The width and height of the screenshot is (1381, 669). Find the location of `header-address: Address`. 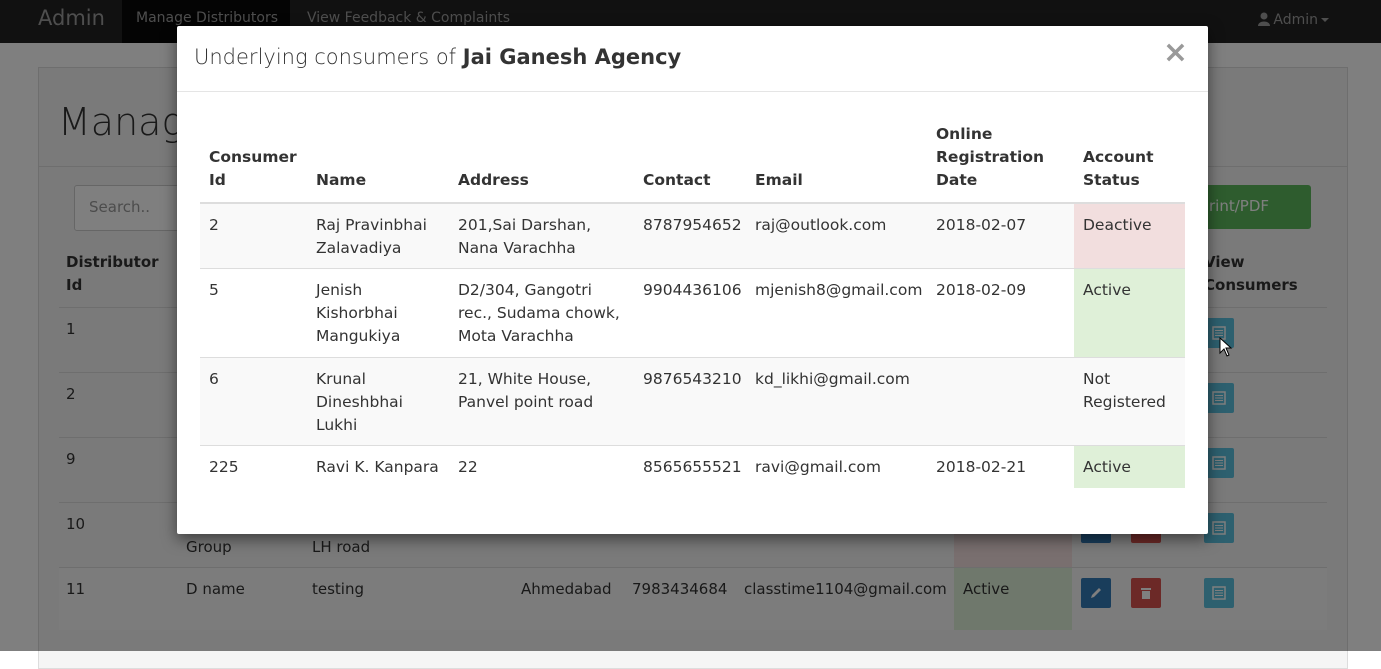

header-address: Address is located at coordinates (493, 180).